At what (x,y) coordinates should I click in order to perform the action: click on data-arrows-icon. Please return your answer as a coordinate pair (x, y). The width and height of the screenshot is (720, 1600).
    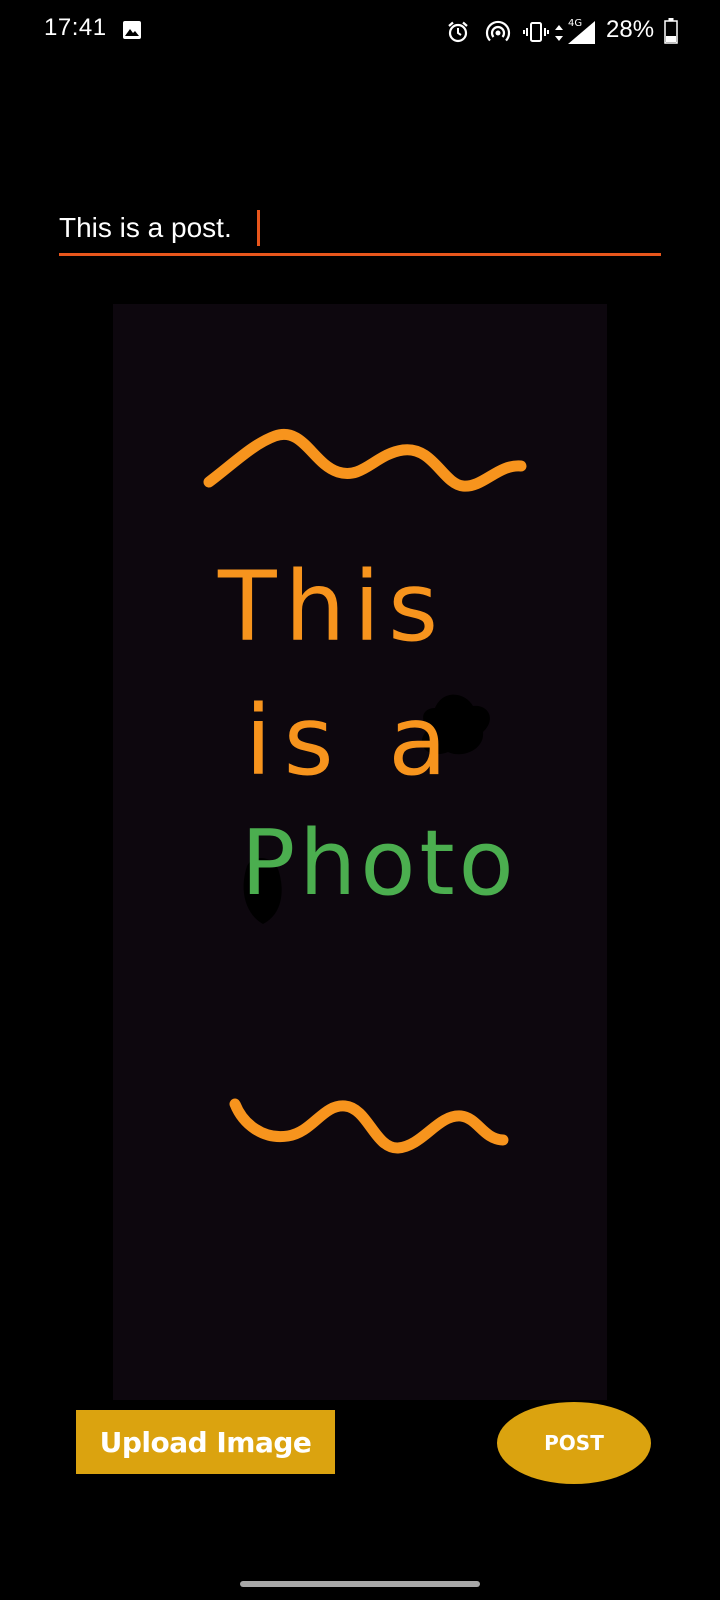
    Looking at the image, I should click on (559, 33).